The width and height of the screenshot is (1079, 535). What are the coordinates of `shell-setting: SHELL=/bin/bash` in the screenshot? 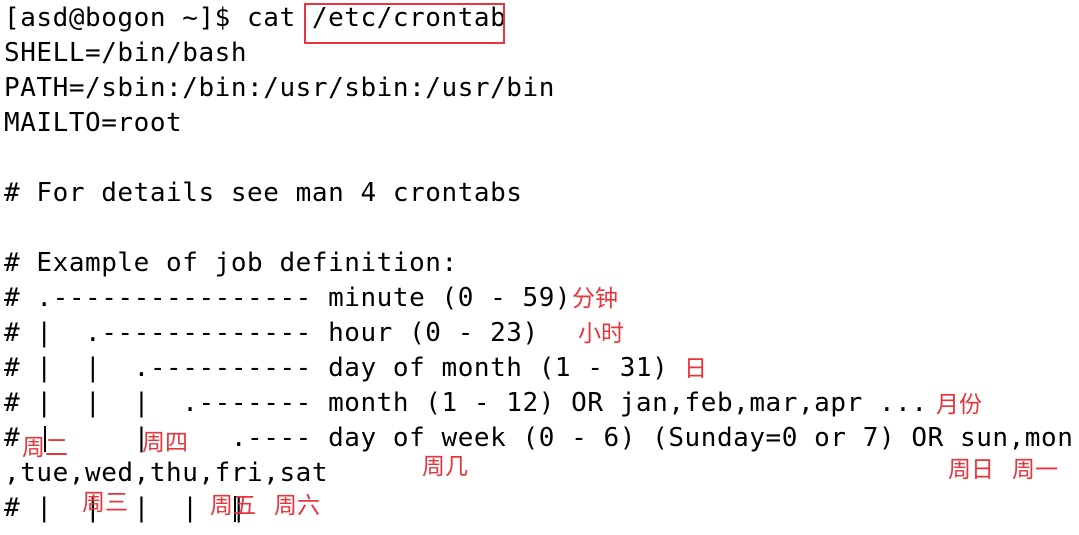 It's located at (126, 53).